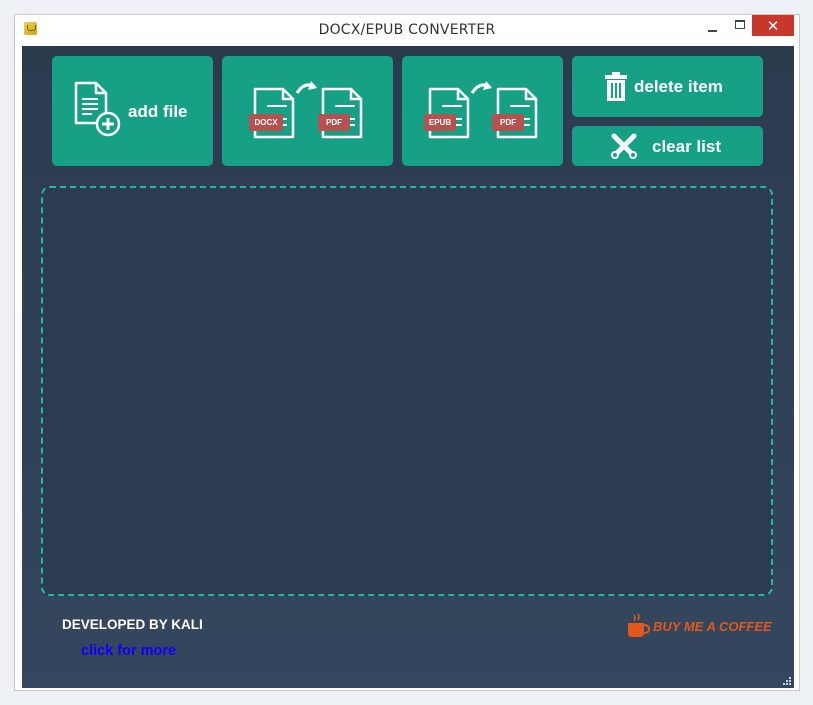 The height and width of the screenshot is (705, 813). Describe the element at coordinates (266, 122) in the screenshot. I see `docx-badge: DOCX` at that location.